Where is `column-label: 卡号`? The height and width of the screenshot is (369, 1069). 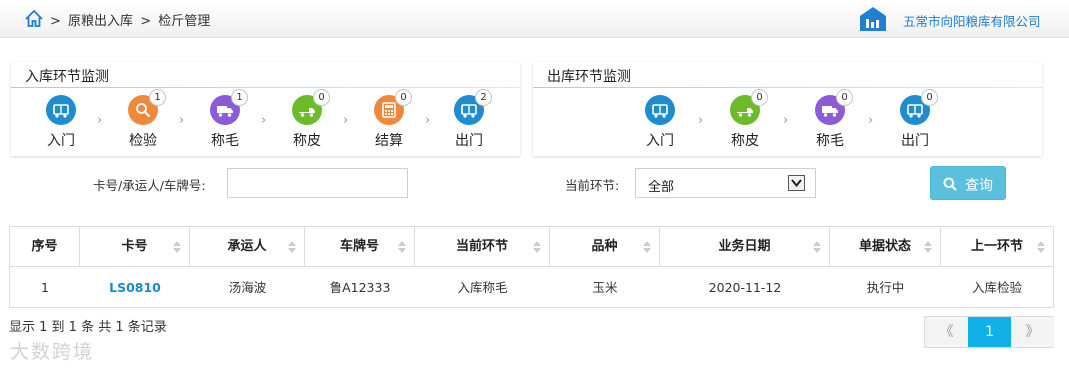 column-label: 卡号 is located at coordinates (134, 246).